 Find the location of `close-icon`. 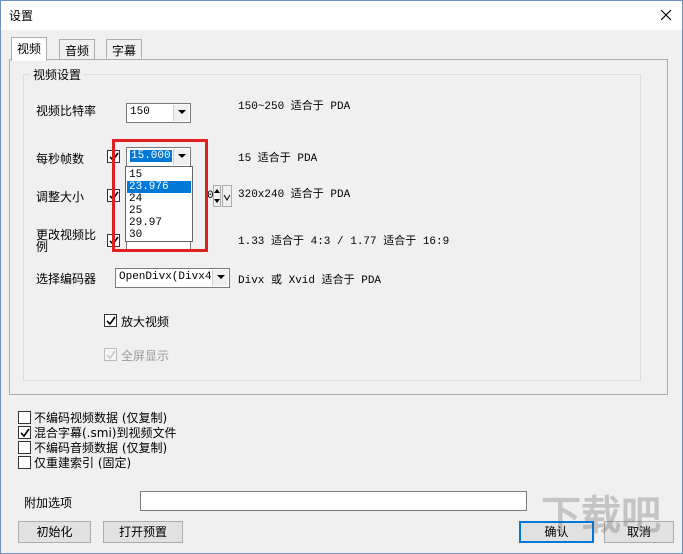

close-icon is located at coordinates (666, 15).